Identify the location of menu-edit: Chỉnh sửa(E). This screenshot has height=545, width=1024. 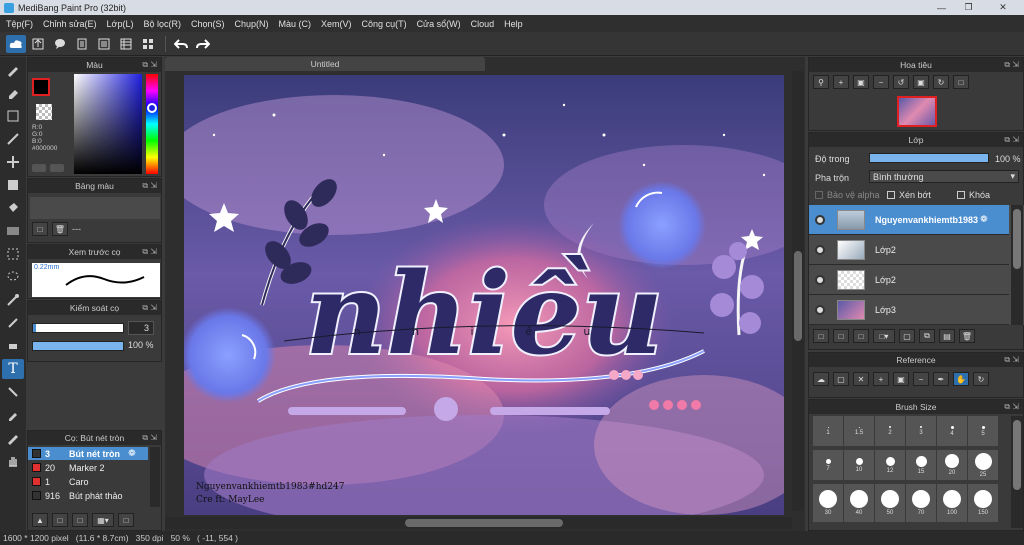
(70, 24).